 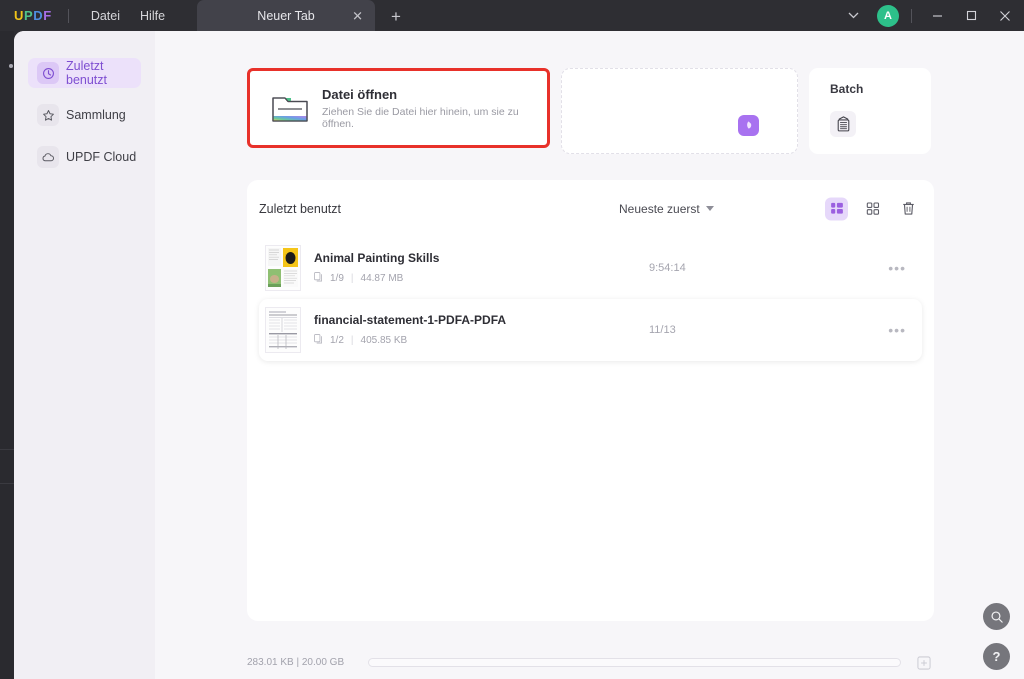 I want to click on cloud-icon, so click(x=48, y=157).